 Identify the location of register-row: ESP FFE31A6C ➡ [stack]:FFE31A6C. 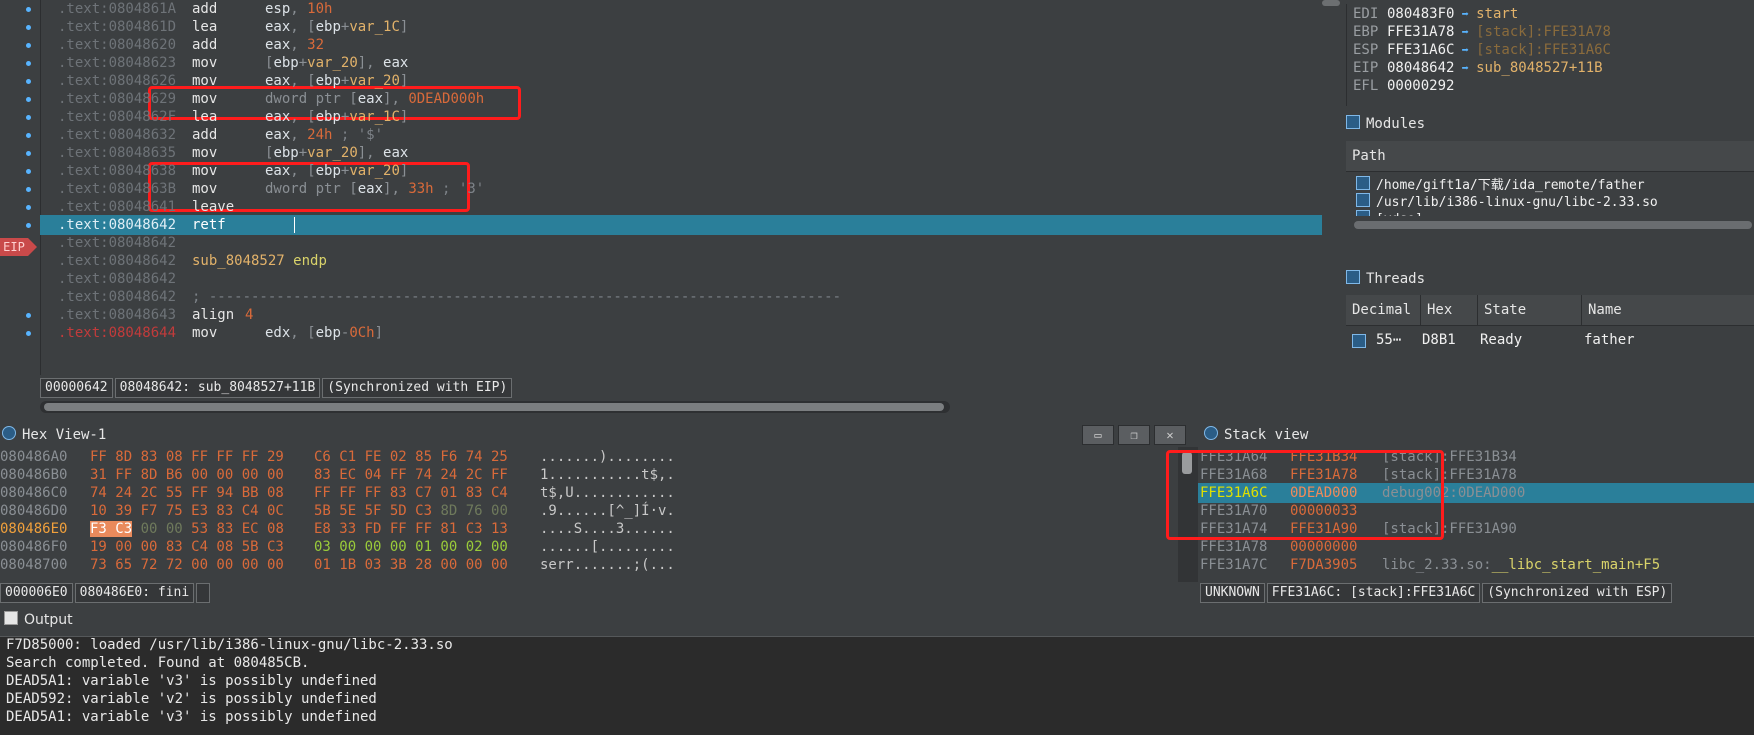
(1482, 50).